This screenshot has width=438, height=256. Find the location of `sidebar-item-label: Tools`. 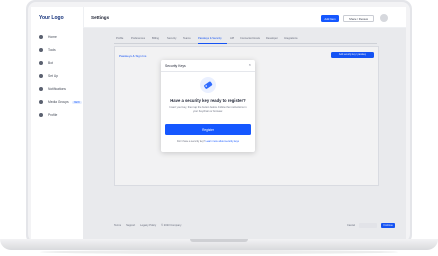

sidebar-item-label: Tools is located at coordinates (52, 50).